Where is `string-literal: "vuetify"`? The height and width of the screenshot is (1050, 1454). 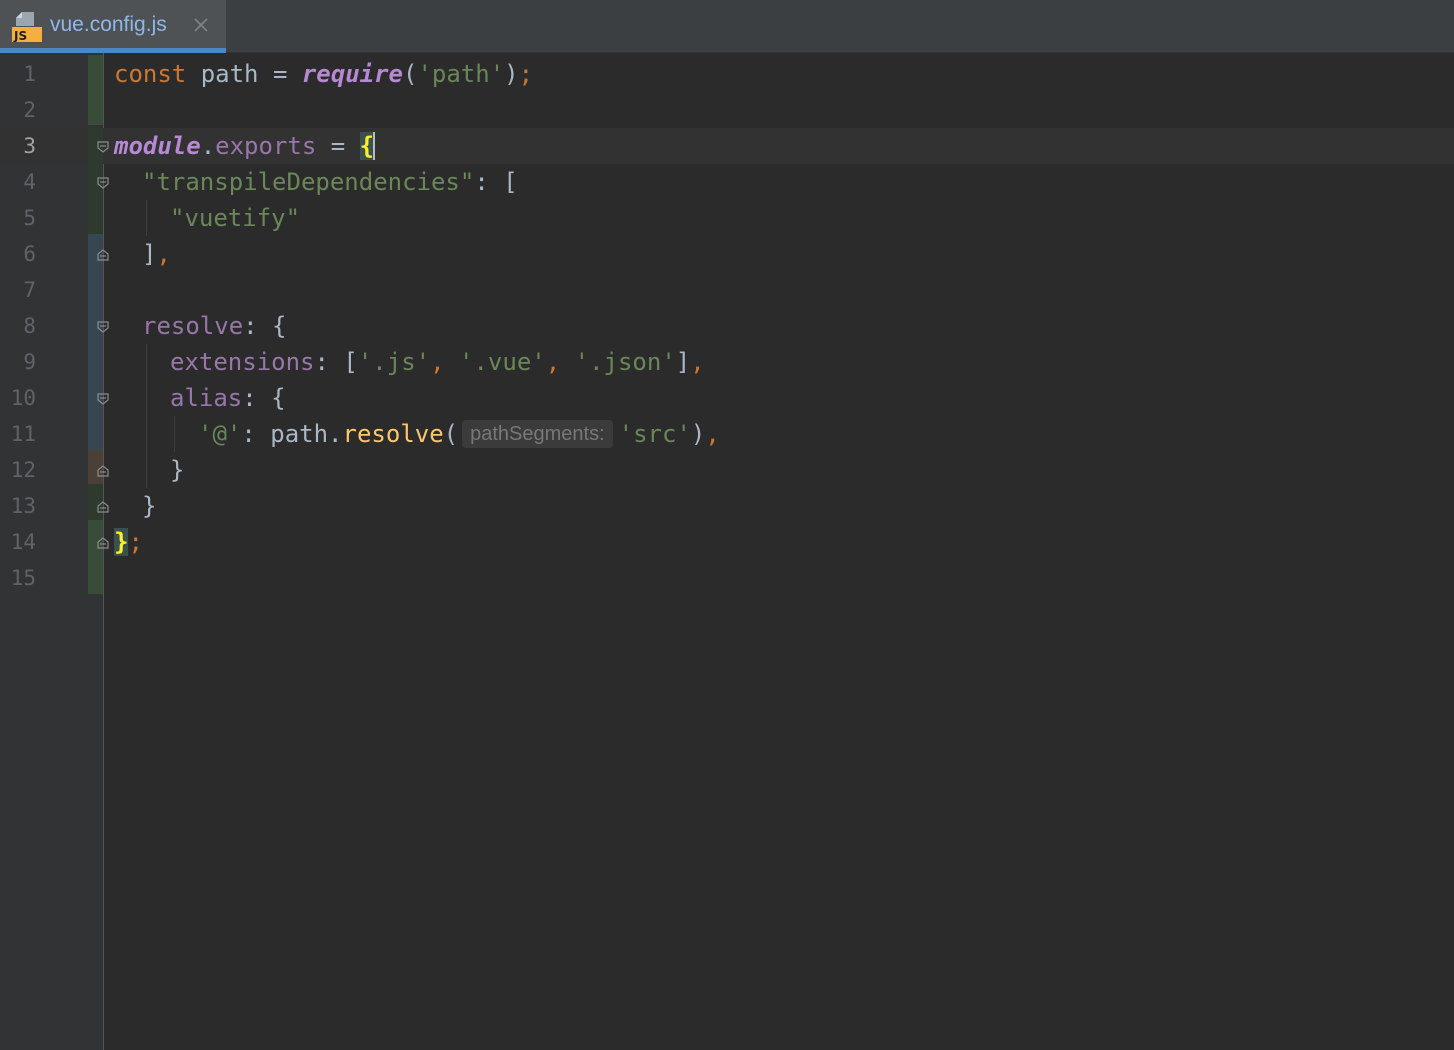 string-literal: "vuetify" is located at coordinates (235, 218).